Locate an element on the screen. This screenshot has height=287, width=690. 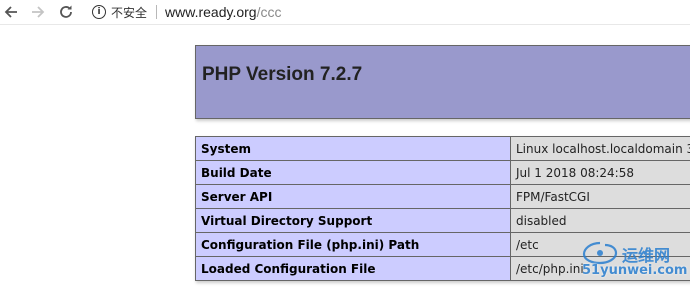
info-icon: i is located at coordinates (99, 12).